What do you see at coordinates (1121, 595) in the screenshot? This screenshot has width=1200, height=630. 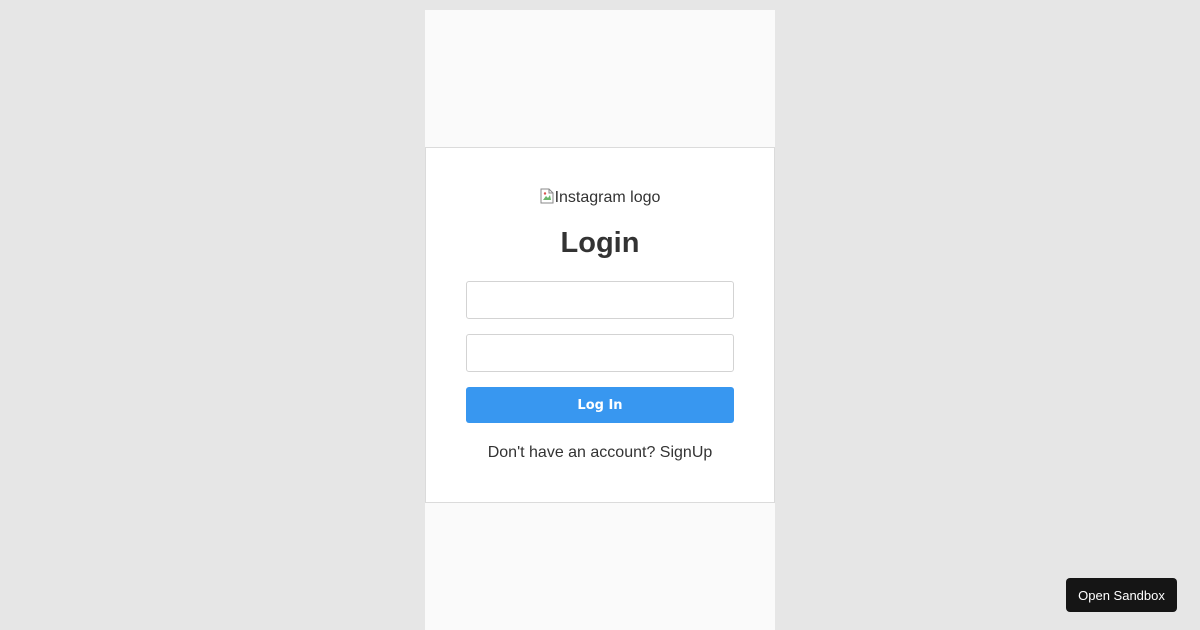 I see `open-sandbox-button: Open Sandbox` at bounding box center [1121, 595].